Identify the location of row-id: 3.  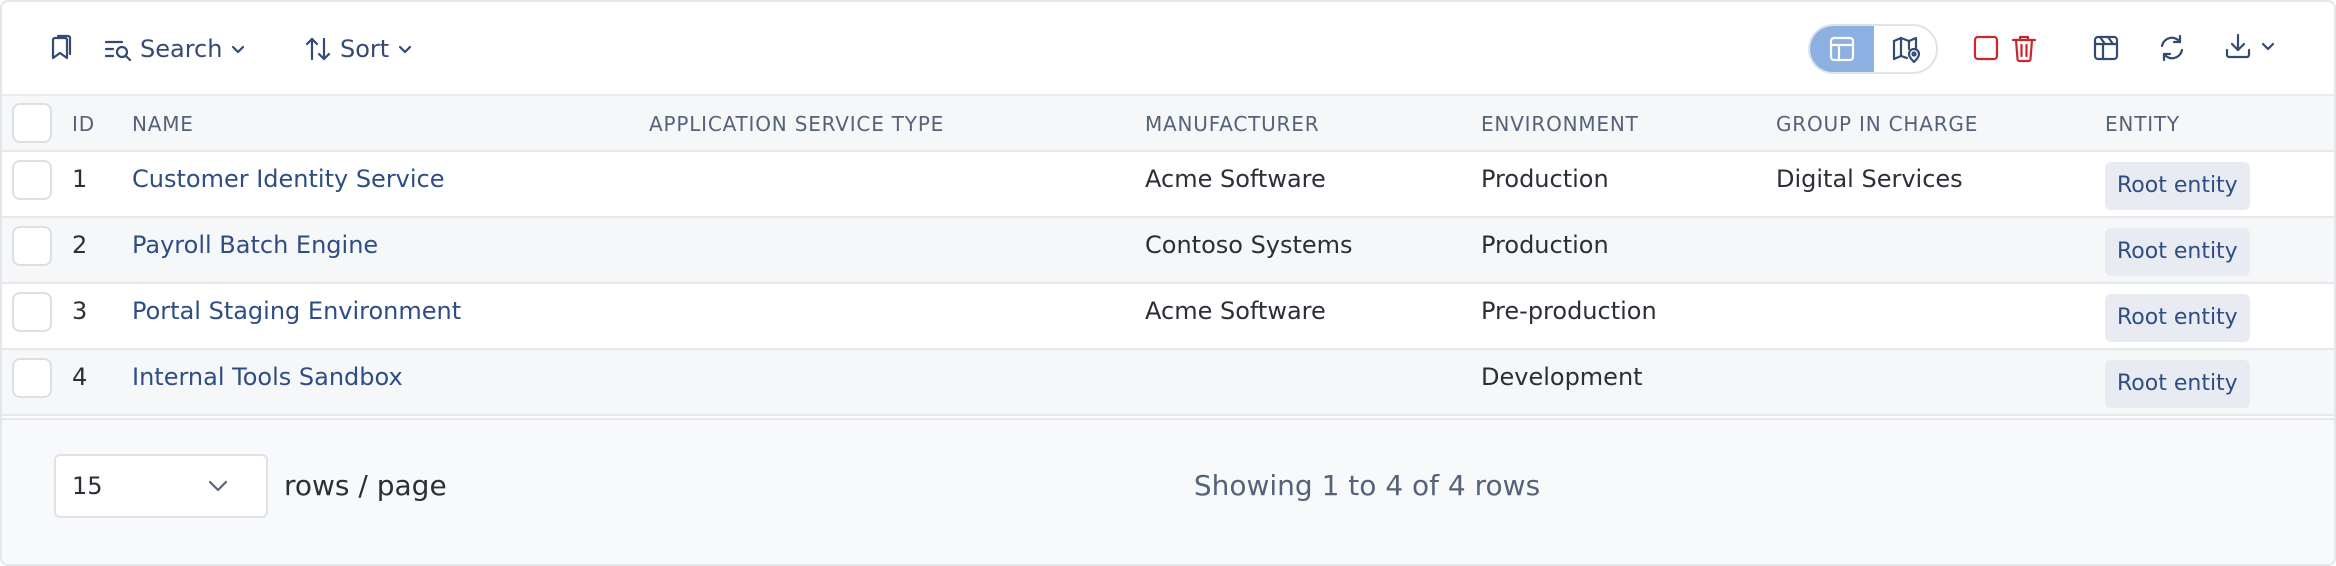
(80, 311).